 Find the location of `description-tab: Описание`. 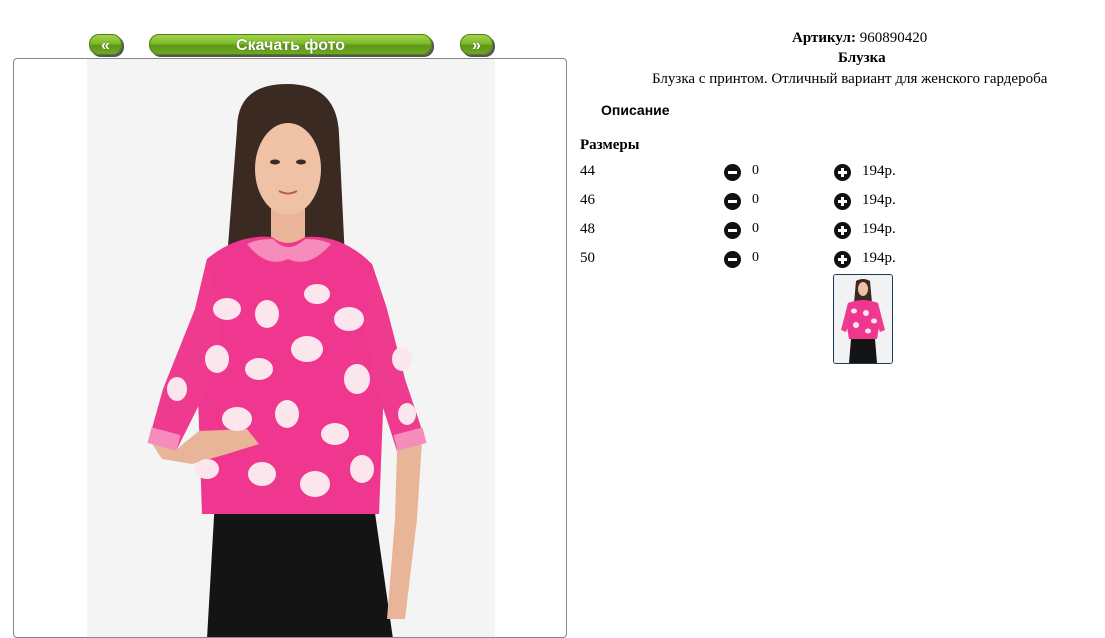

description-tab: Описание is located at coordinates (635, 110).